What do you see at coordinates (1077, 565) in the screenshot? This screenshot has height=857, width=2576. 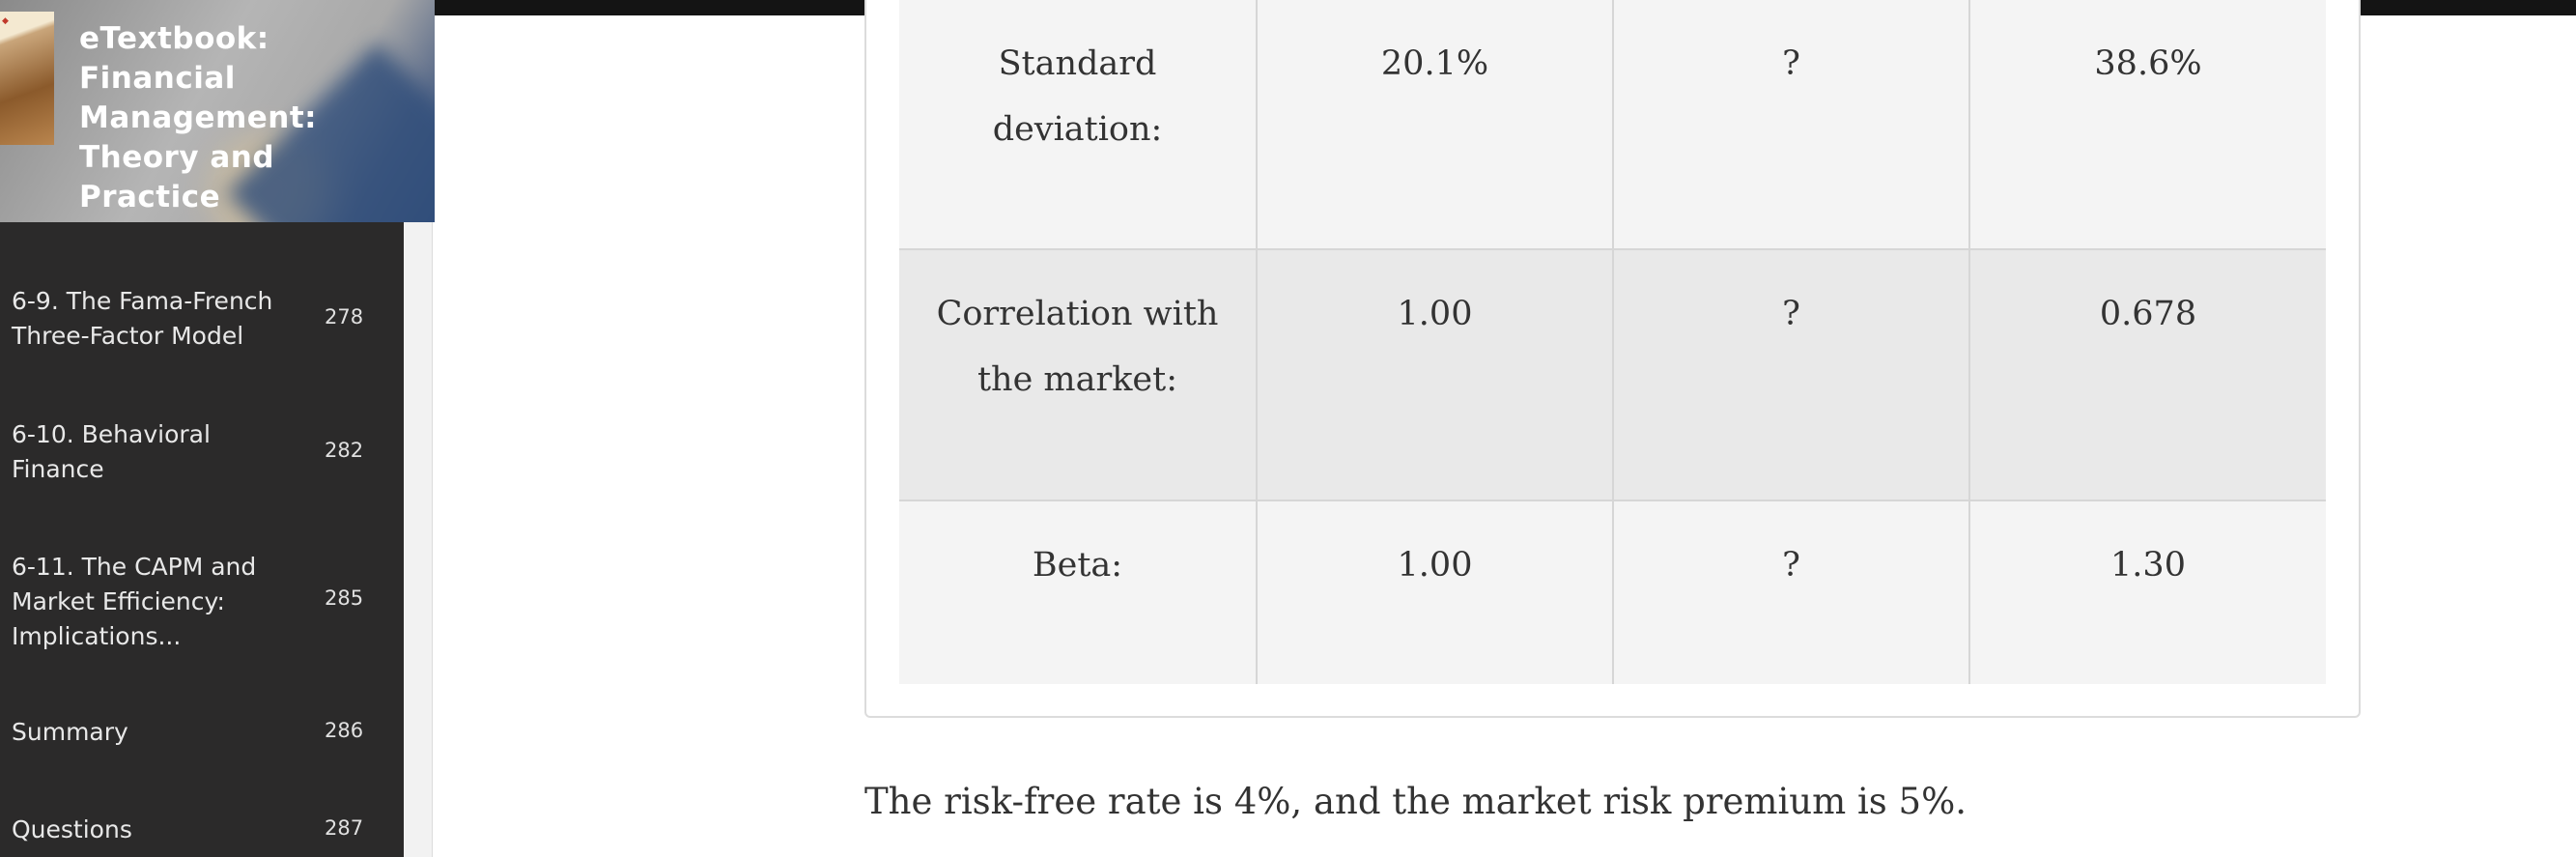 I see `row-label: Beta:` at bounding box center [1077, 565].